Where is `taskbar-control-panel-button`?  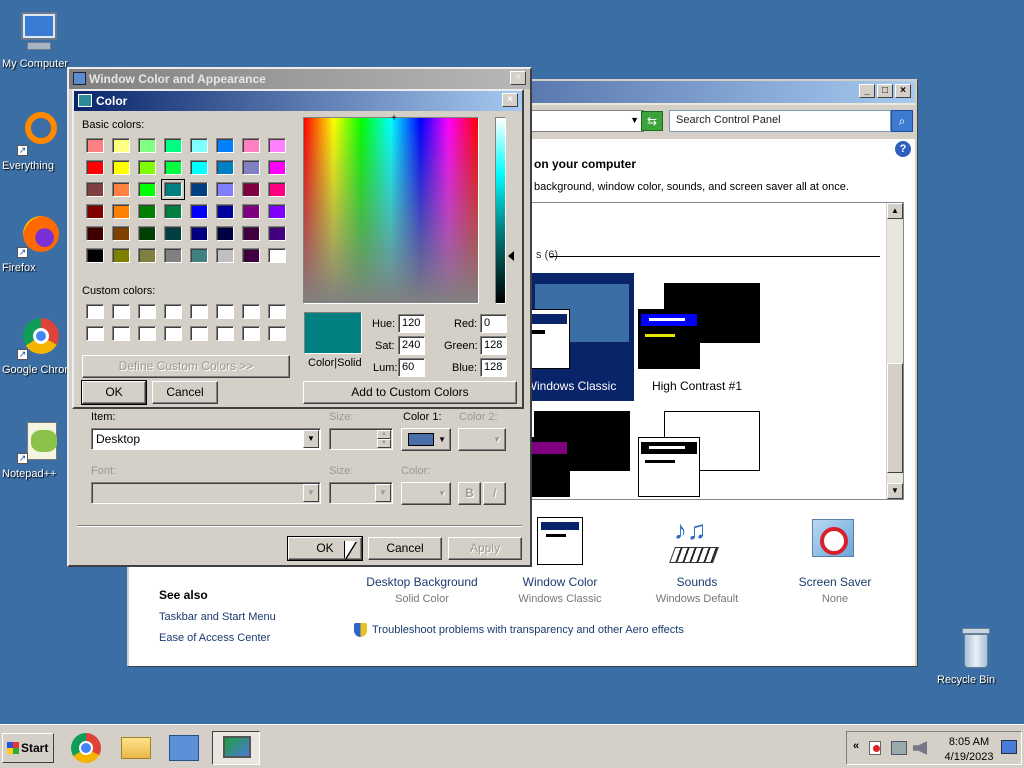
taskbar-control-panel-button is located at coordinates (184, 748).